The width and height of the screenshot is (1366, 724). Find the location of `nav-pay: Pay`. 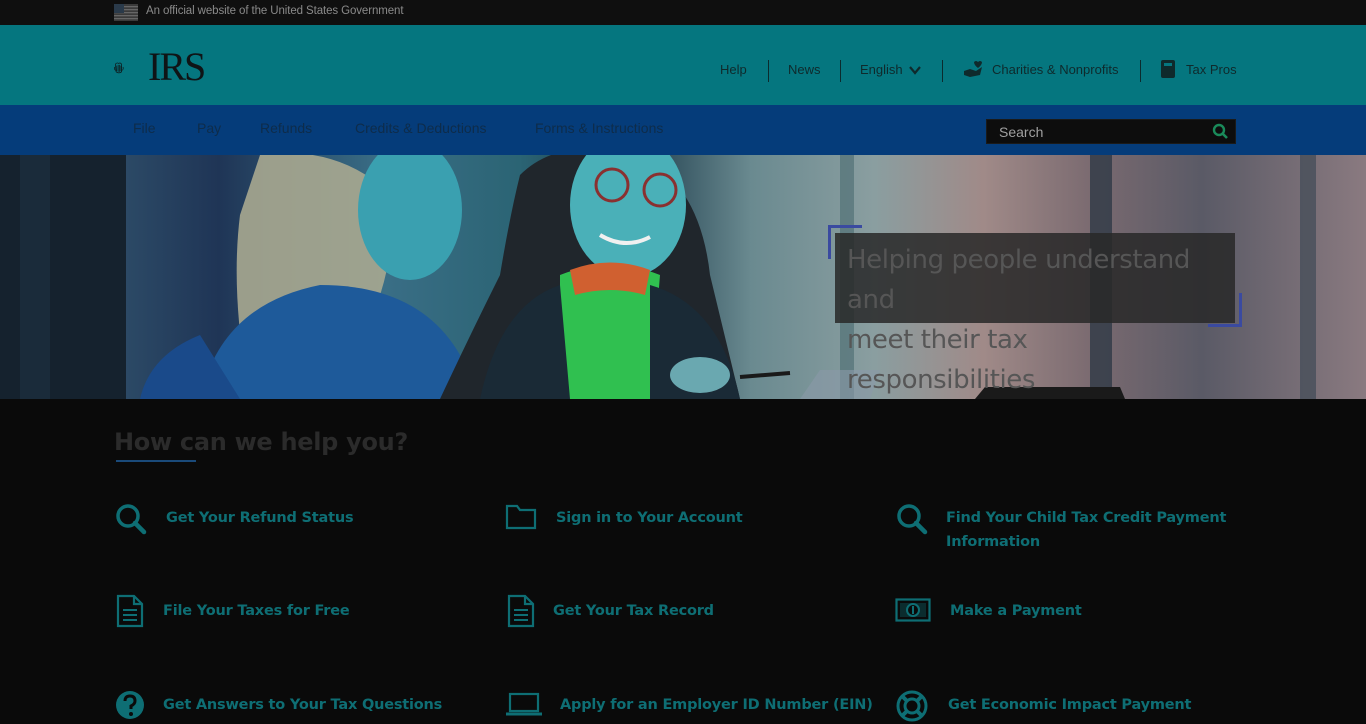

nav-pay: Pay is located at coordinates (209, 128).